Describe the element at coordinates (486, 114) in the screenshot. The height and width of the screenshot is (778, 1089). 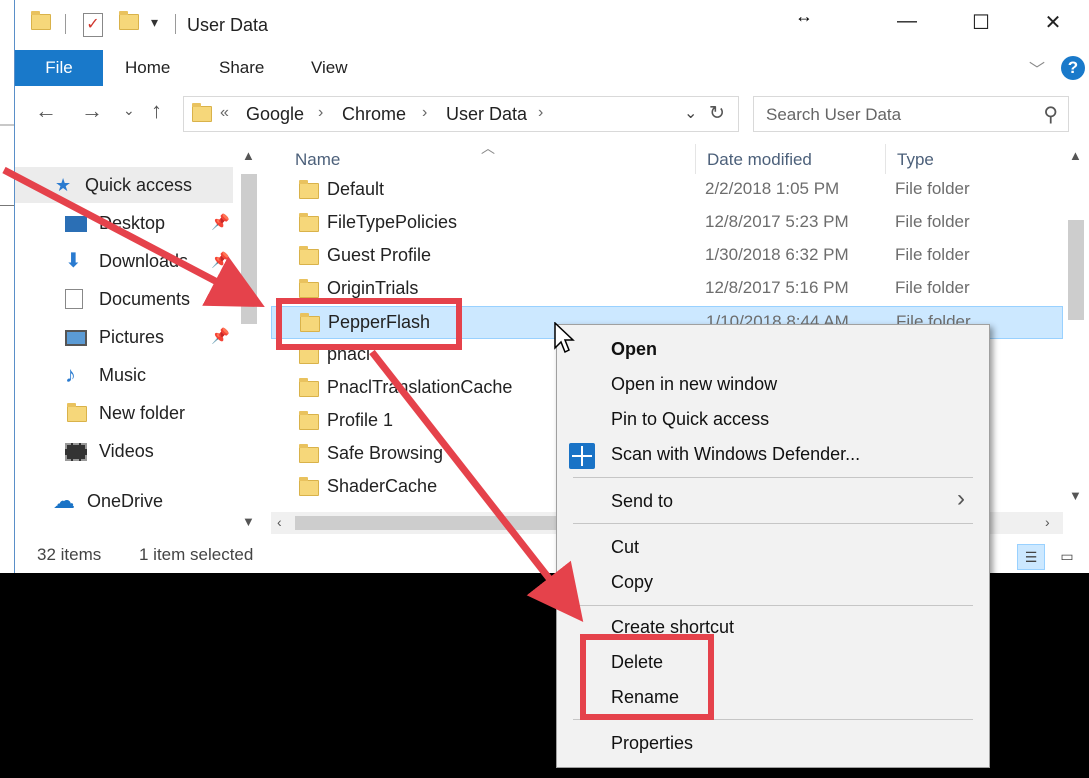
I see `breadcrumb-user-data: User Data` at that location.